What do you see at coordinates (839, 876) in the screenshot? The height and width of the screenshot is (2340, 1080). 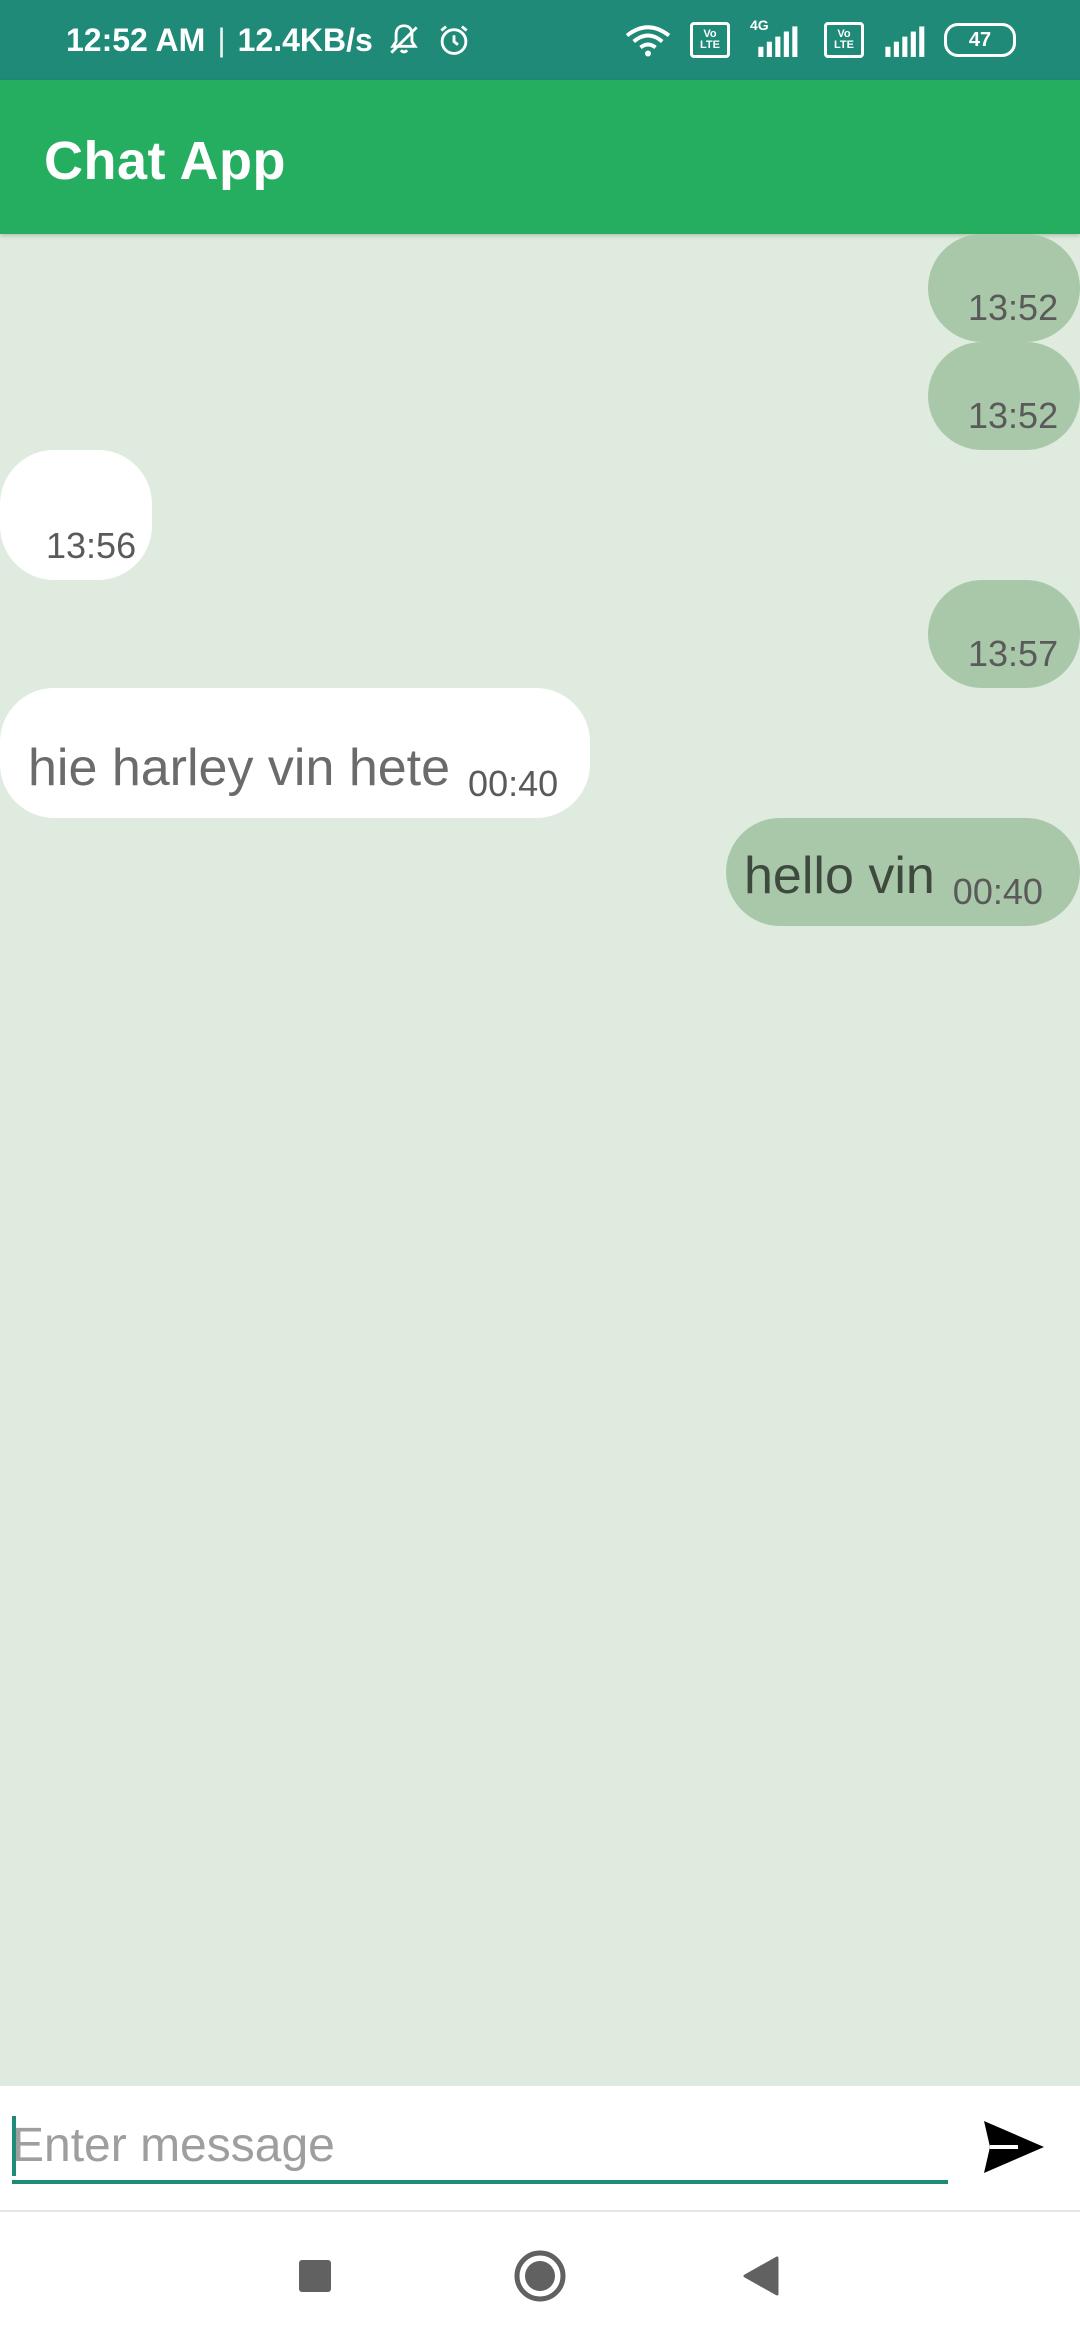 I see `message-text: hello vin` at bounding box center [839, 876].